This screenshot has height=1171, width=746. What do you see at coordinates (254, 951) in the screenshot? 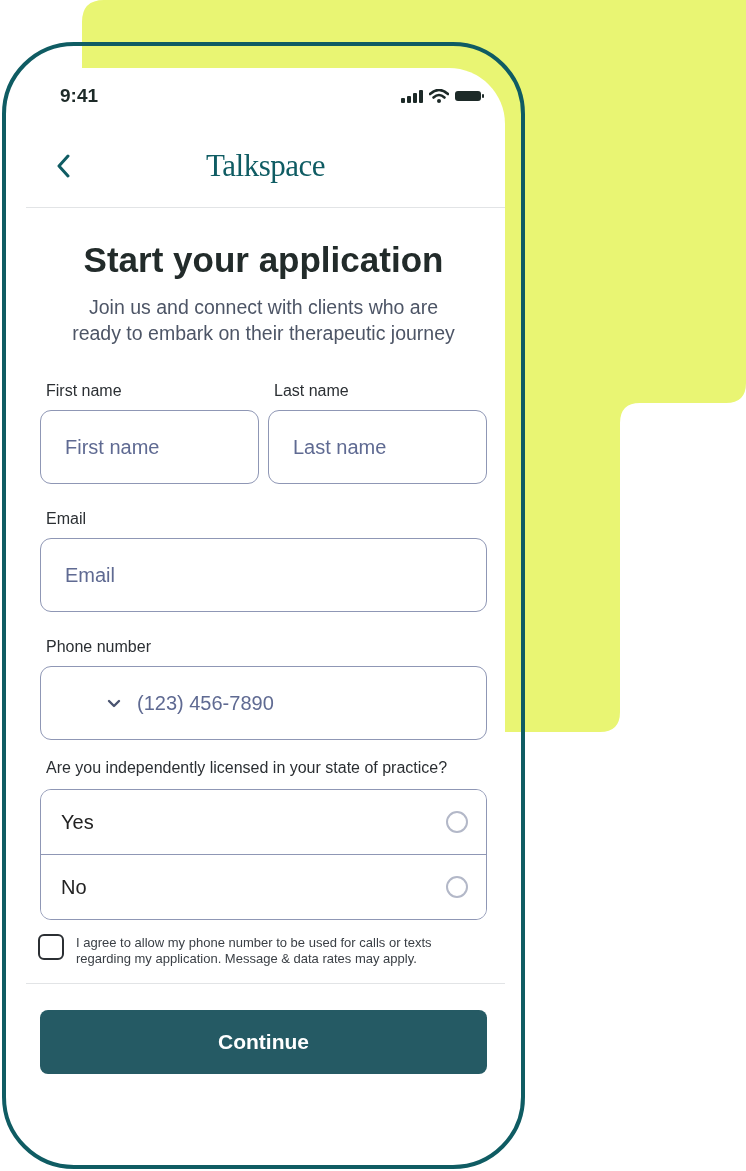
I see `consent-text: I agree to allow my phone number to be used for calls or texts regarding my application. Message & data rates may apply.` at bounding box center [254, 951].